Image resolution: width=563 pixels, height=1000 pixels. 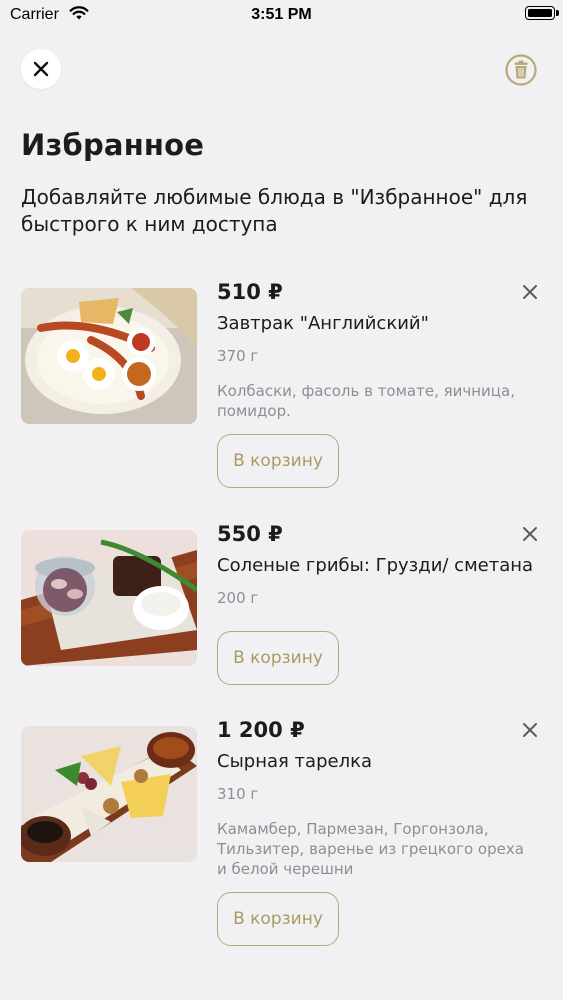 I want to click on clock: 3:51 PM, so click(x=281, y=14).